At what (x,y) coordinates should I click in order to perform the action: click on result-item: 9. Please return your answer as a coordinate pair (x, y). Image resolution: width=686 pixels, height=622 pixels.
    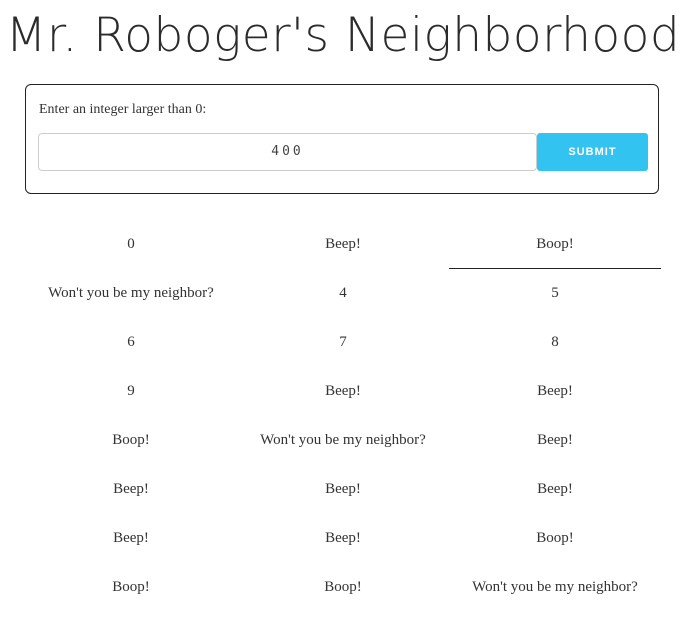
    Looking at the image, I should click on (131, 391).